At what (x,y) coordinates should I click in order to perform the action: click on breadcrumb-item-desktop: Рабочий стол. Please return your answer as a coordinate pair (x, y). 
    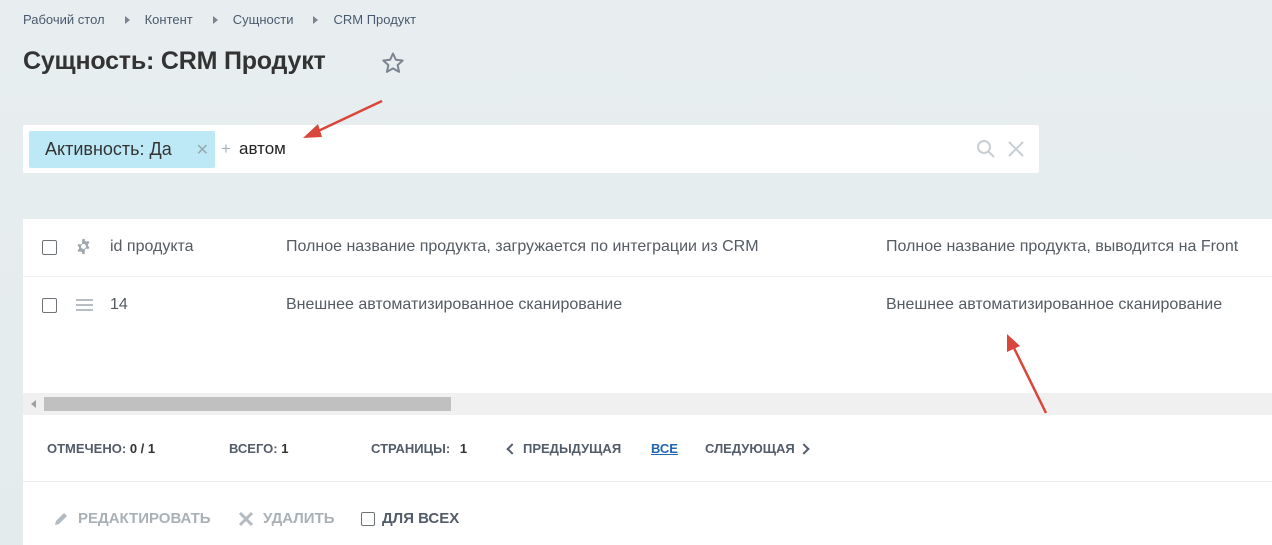
    Looking at the image, I should click on (64, 19).